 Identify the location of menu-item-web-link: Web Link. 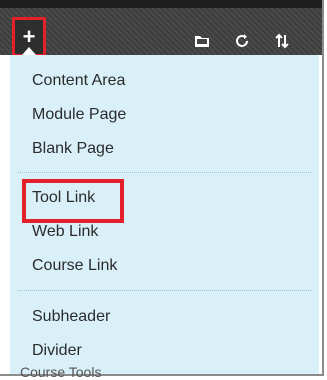
(65, 232).